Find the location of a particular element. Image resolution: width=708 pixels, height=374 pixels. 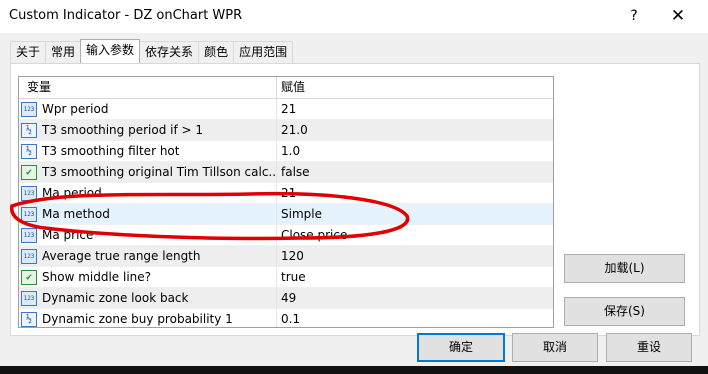

table-row: ½ T3 smoothing filter hot 1.0 is located at coordinates (286, 151).